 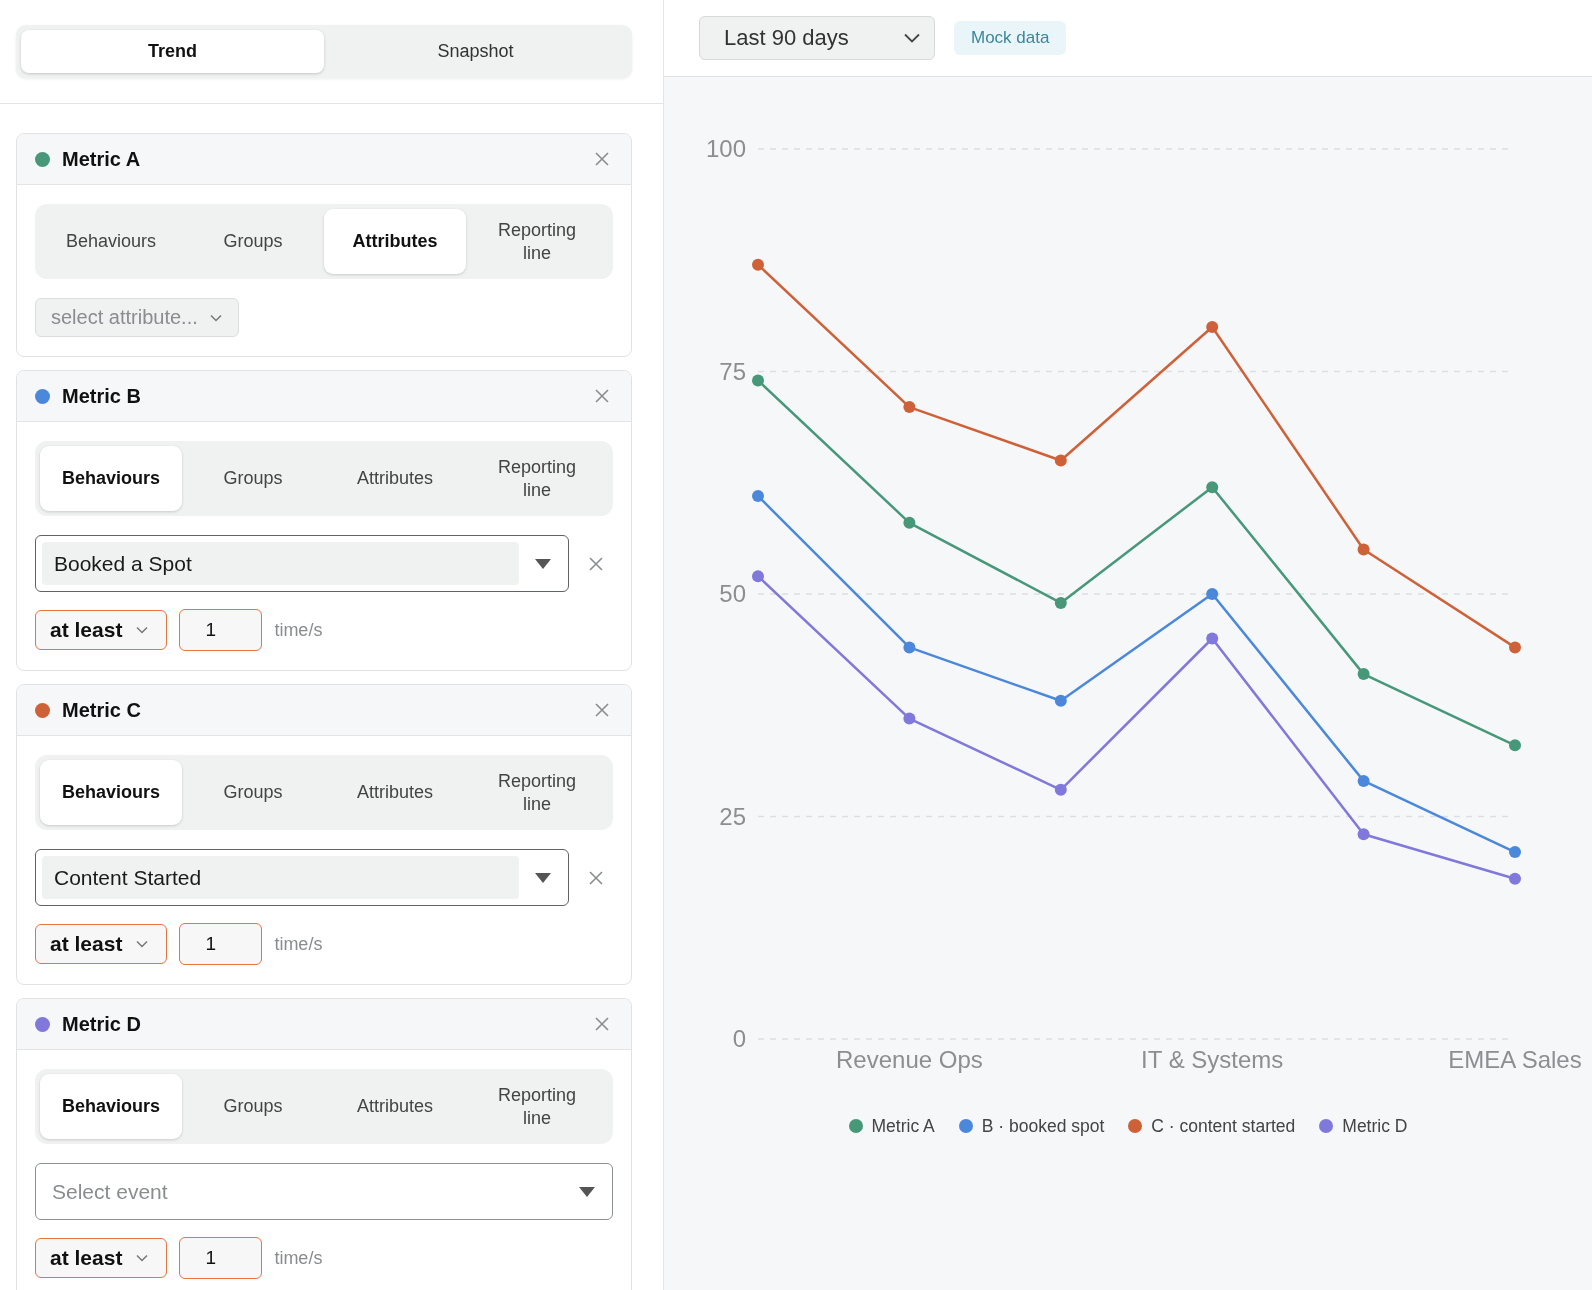 I want to click on y-axis-label: 75, so click(x=732, y=371).